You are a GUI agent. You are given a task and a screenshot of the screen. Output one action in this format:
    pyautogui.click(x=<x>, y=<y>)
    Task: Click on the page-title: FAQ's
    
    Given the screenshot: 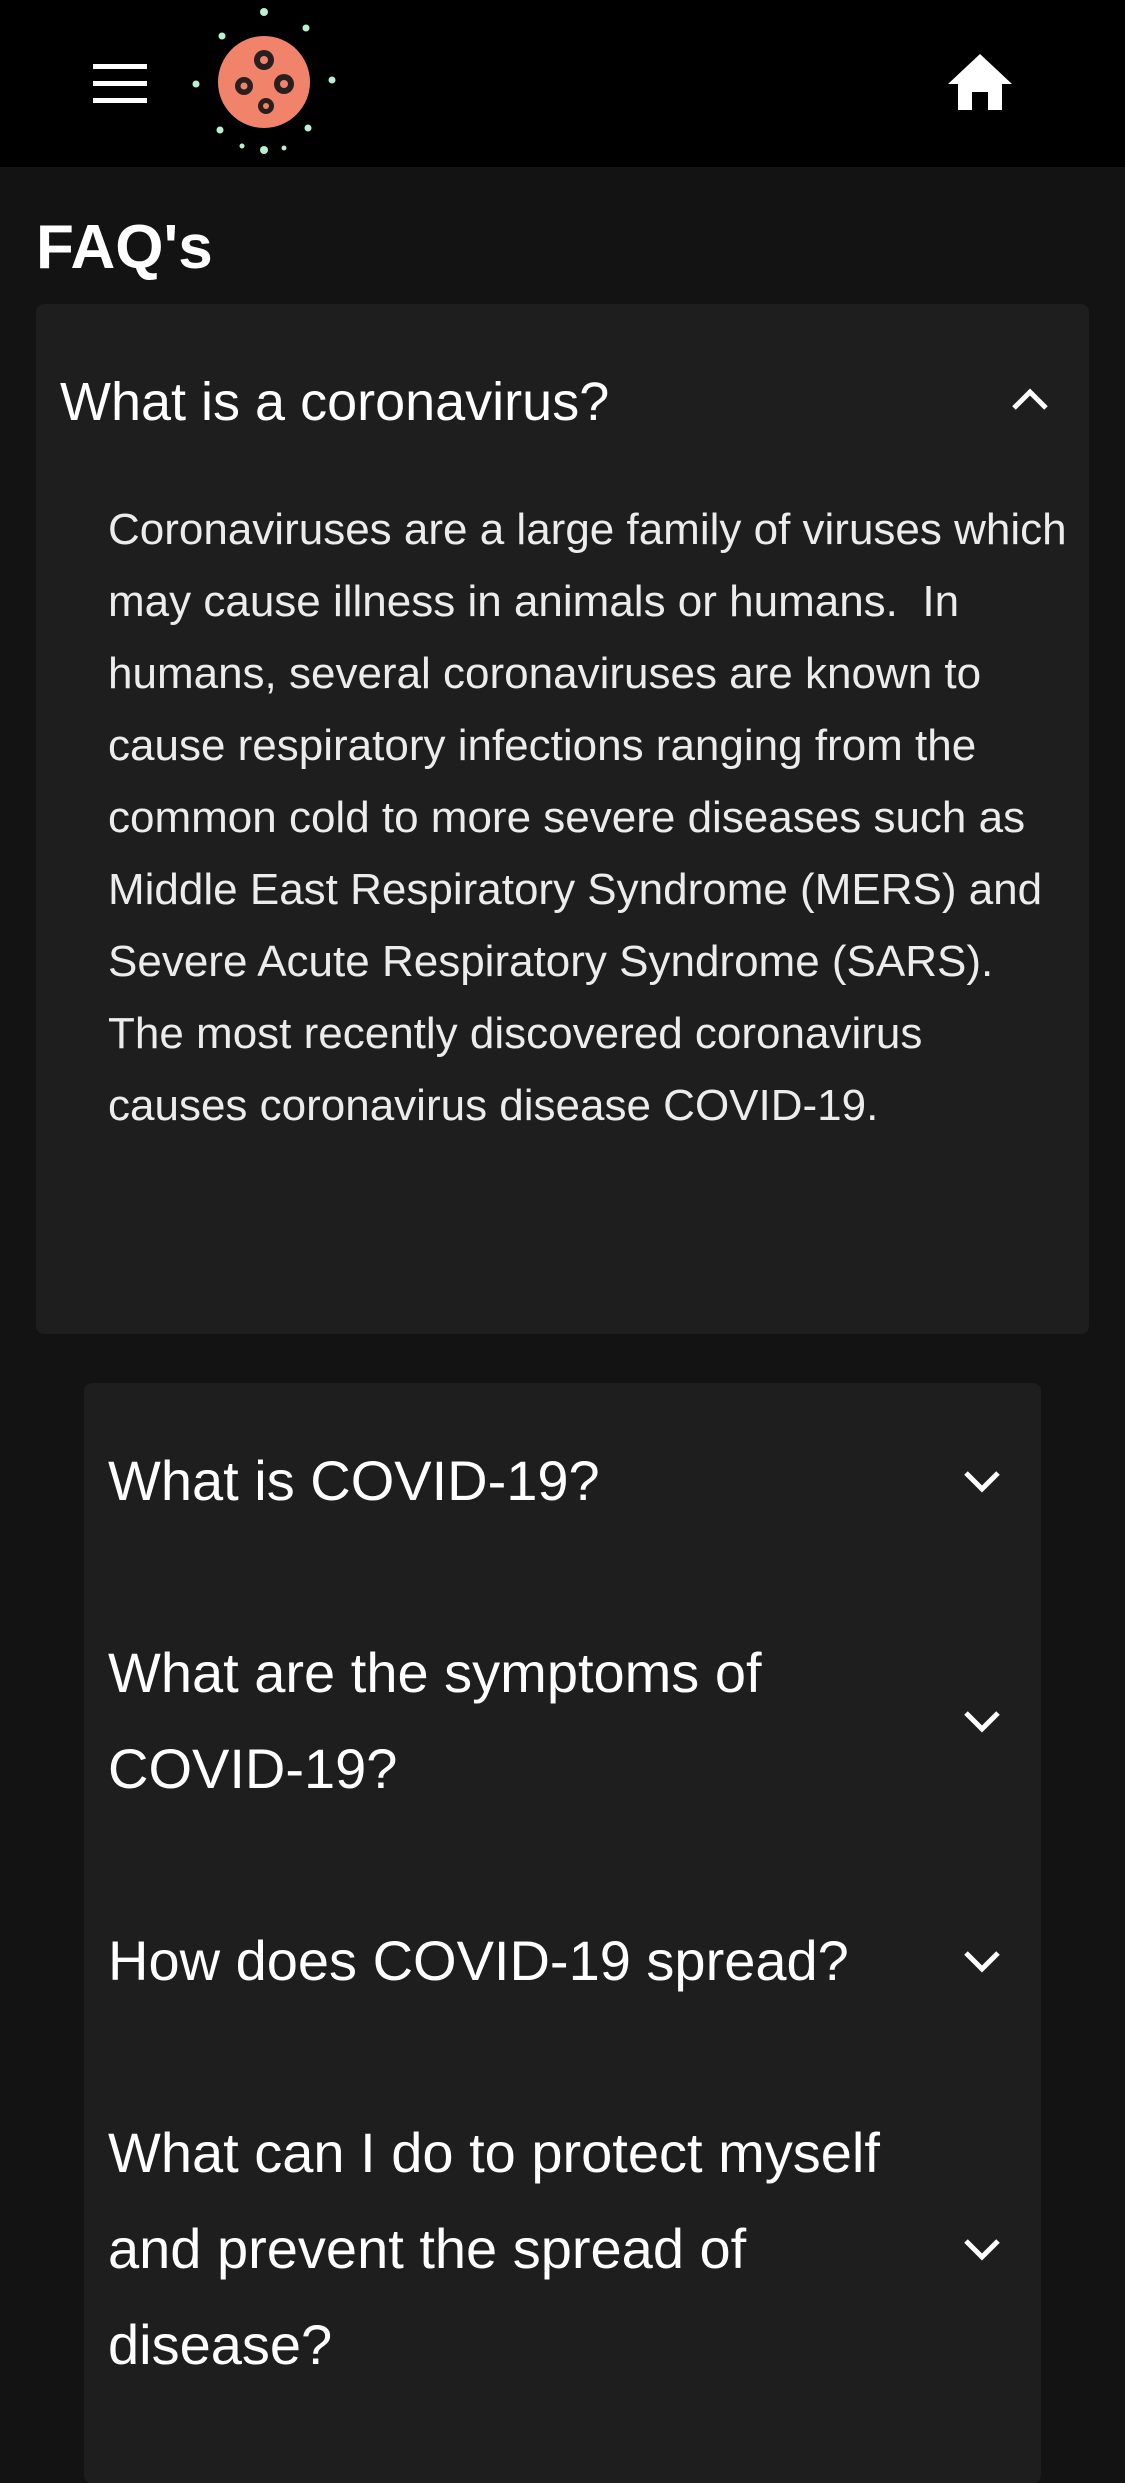 What is the action you would take?
    pyautogui.click(x=124, y=247)
    